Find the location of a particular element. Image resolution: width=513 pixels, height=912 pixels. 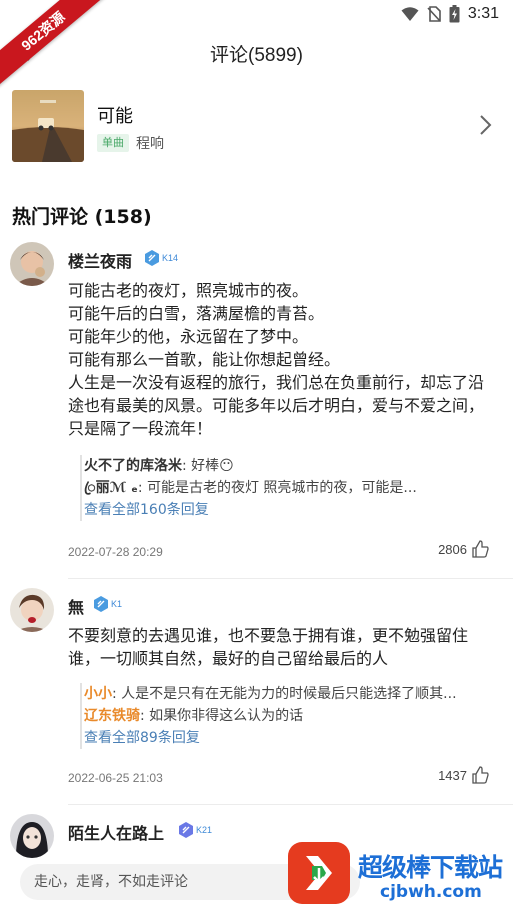

hot-comments-heading: 热门评论 (158) is located at coordinates (82, 217).